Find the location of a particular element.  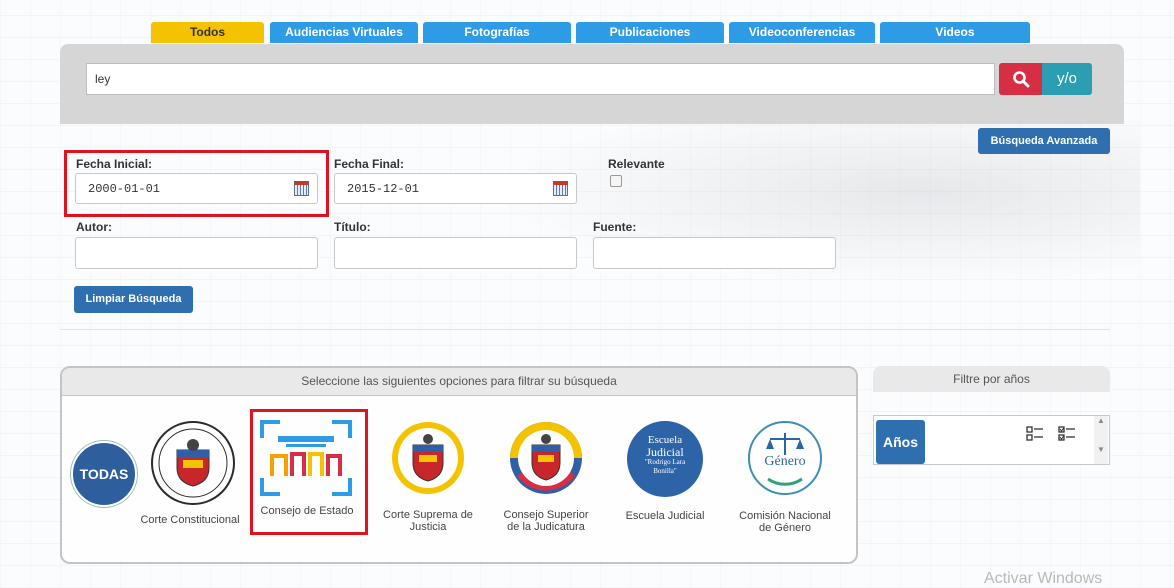

search-icon is located at coordinates (1020, 79).